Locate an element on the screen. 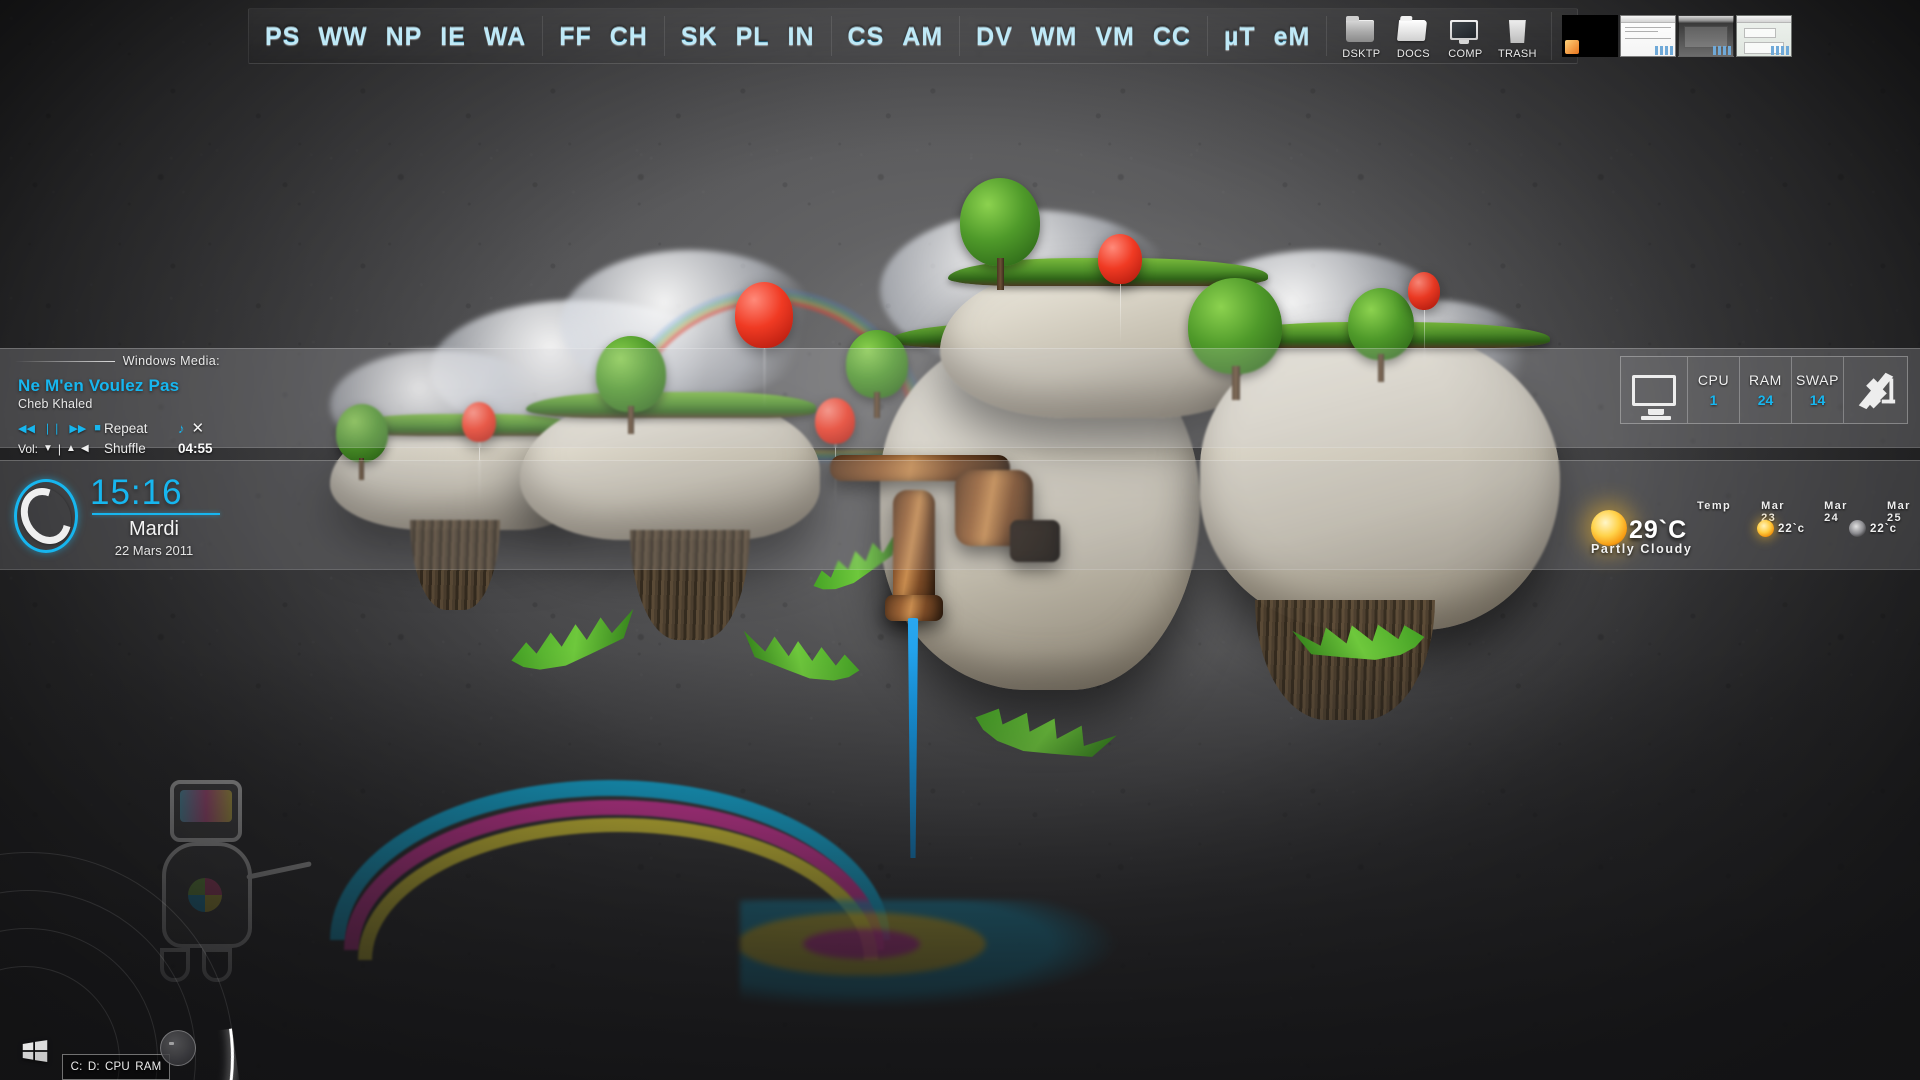  media-header: Windows Media: is located at coordinates (115, 361).